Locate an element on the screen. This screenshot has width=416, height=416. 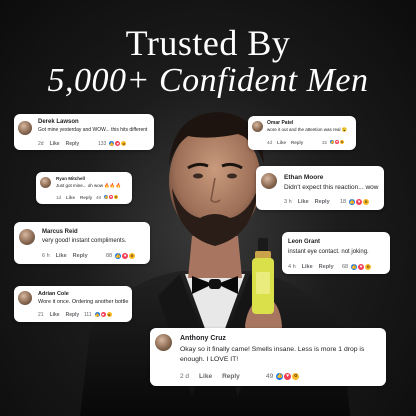
reaction-summary: 18 👍 ♥ o is located at coordinates (355, 202).